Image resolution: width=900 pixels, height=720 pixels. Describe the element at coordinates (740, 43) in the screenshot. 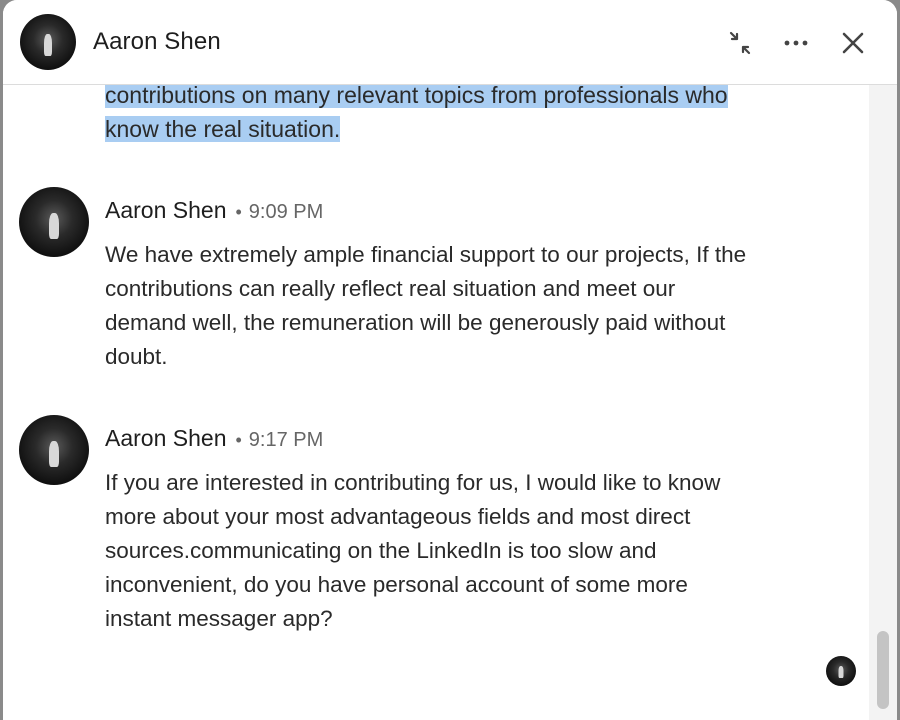

I see `minimize-arrows-icon` at that location.